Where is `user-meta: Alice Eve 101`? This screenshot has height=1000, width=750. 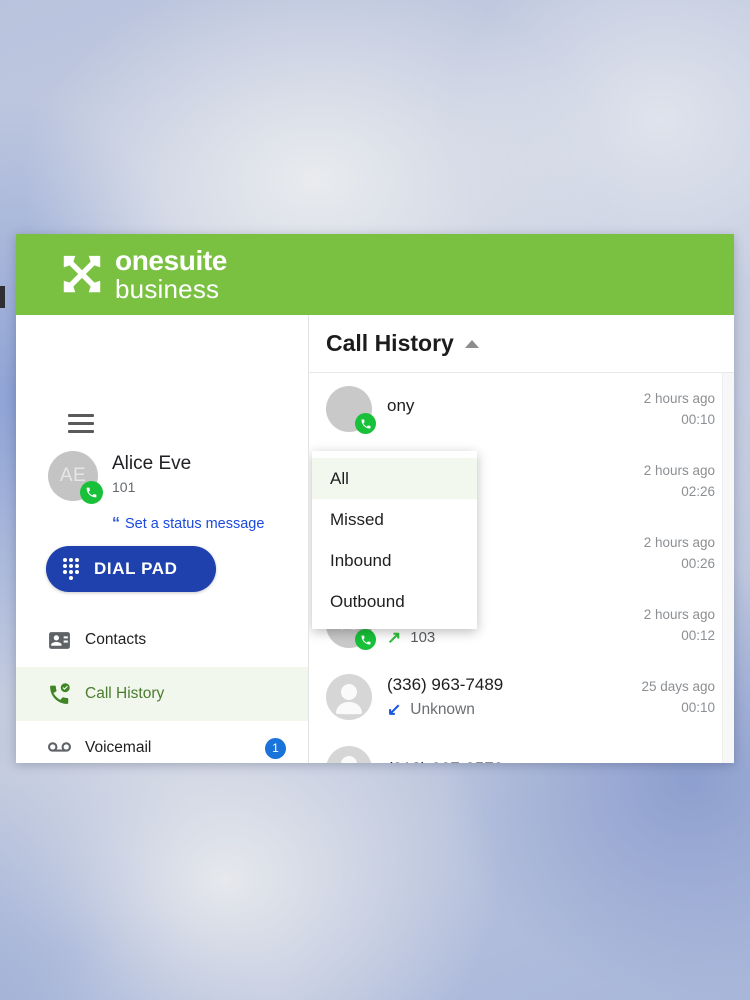
user-meta: Alice Eve 101 is located at coordinates (151, 473).